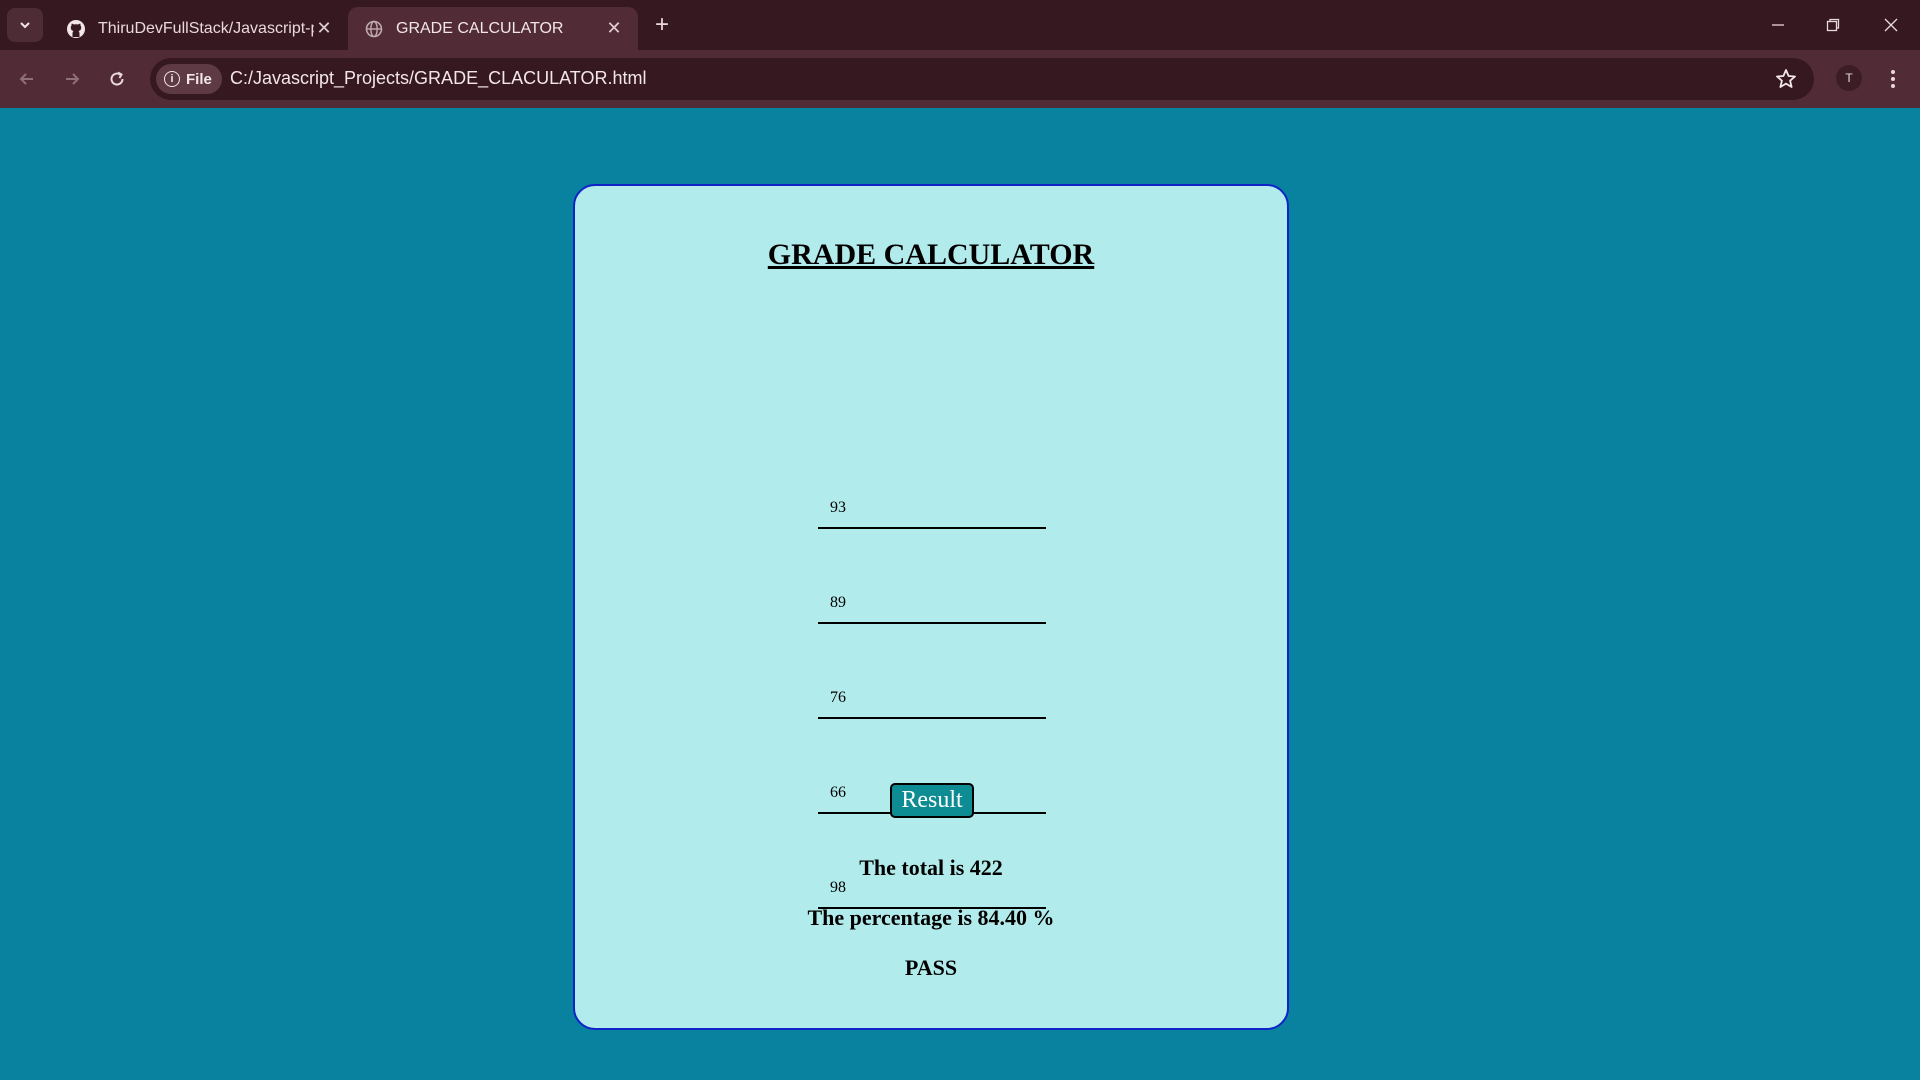  What do you see at coordinates (199, 79) in the screenshot?
I see `scheme-label: File` at bounding box center [199, 79].